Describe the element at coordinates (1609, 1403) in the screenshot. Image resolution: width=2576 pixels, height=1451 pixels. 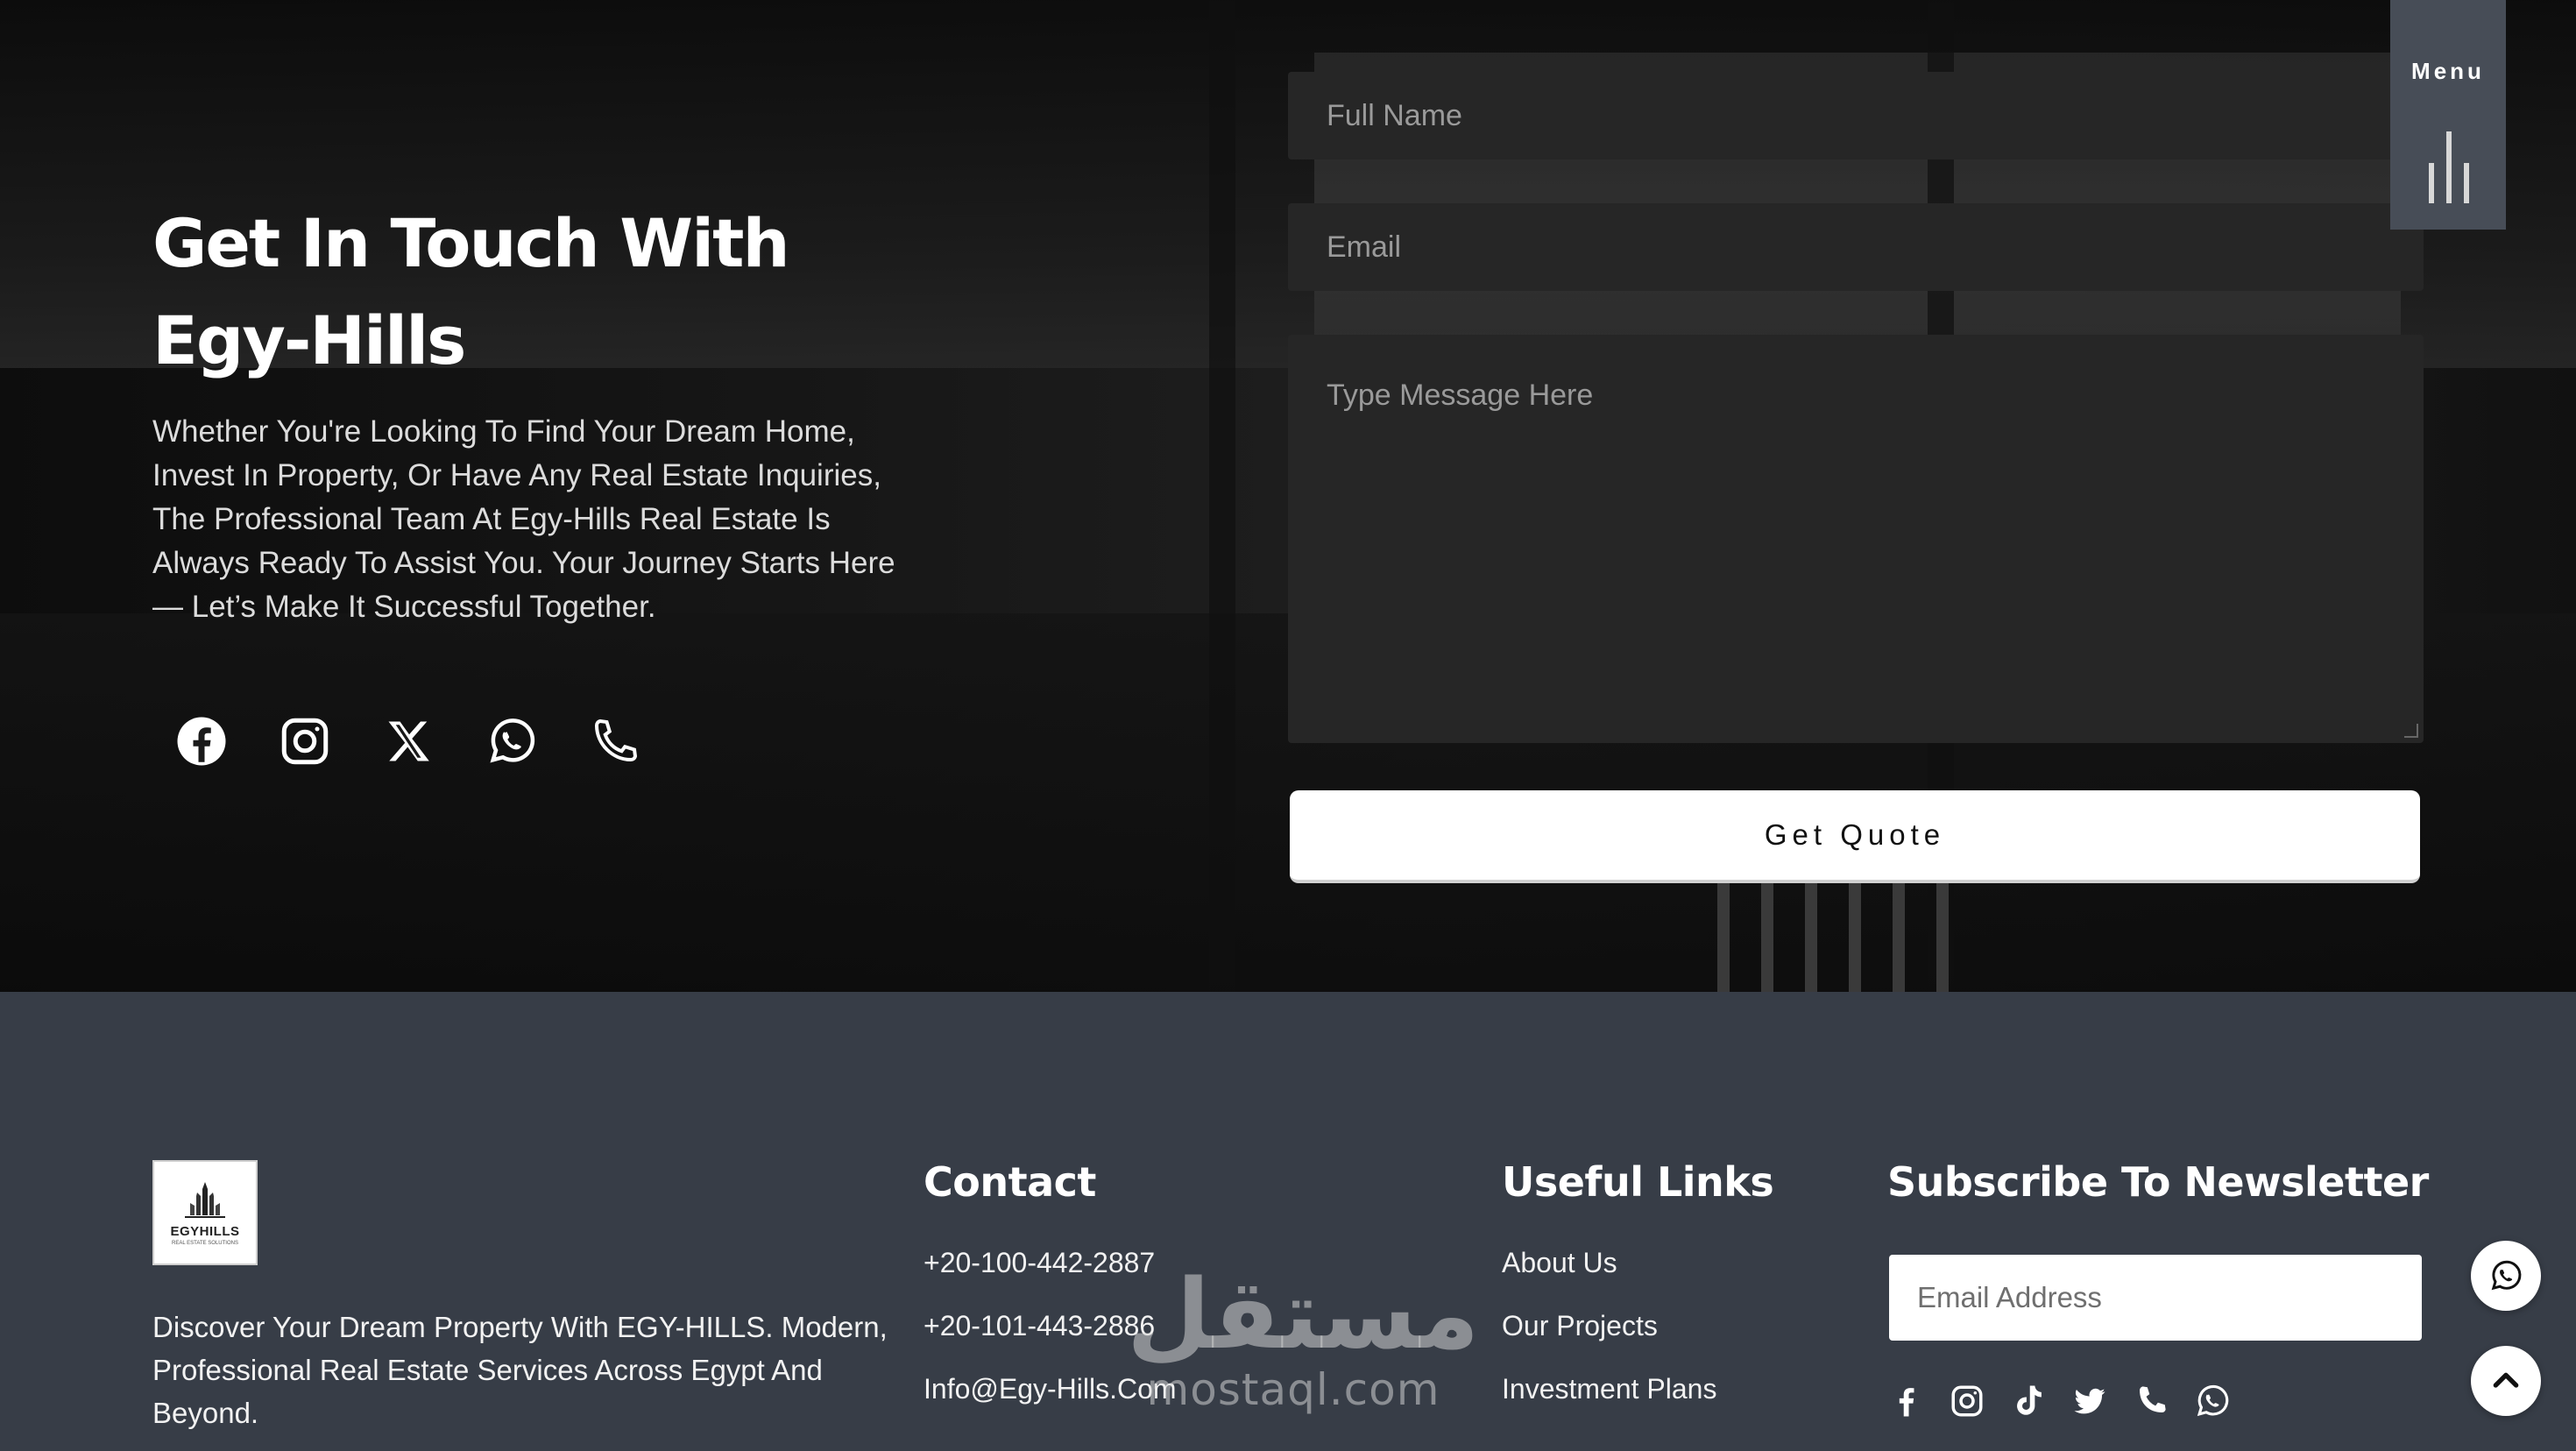
I see `link-investment-plans: Investment Plans` at that location.